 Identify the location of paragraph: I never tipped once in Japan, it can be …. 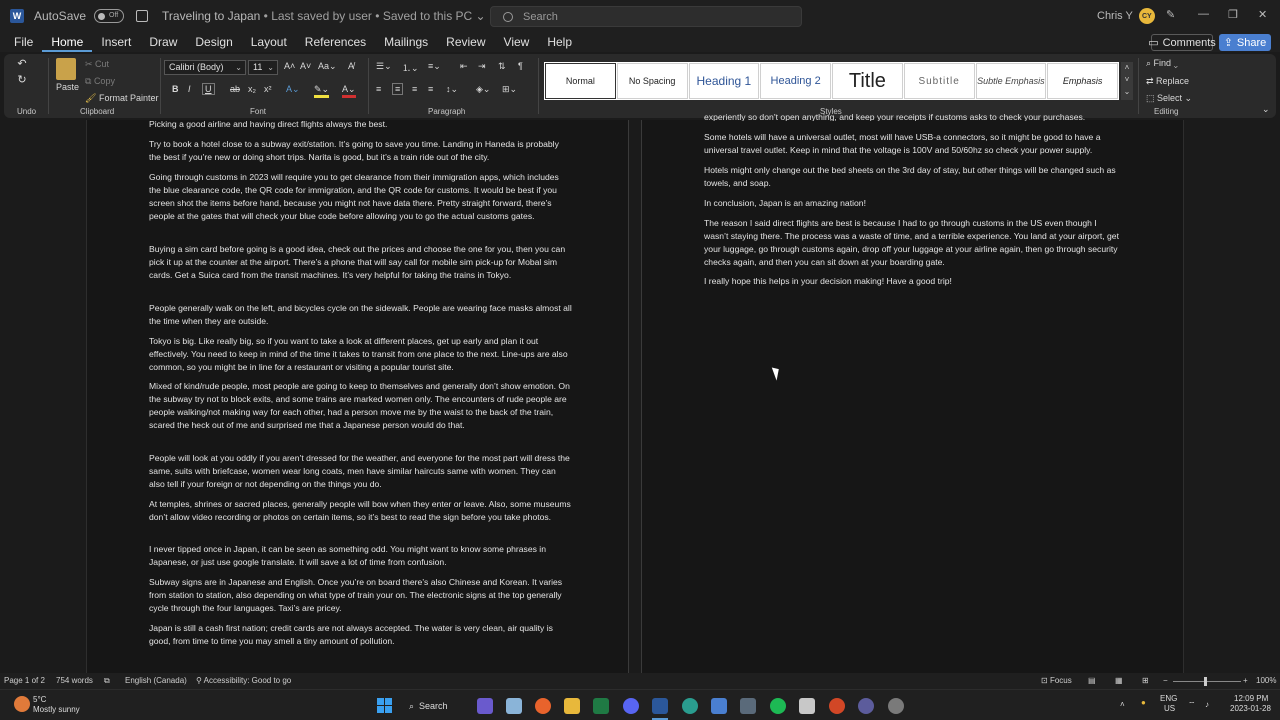
(361, 556).